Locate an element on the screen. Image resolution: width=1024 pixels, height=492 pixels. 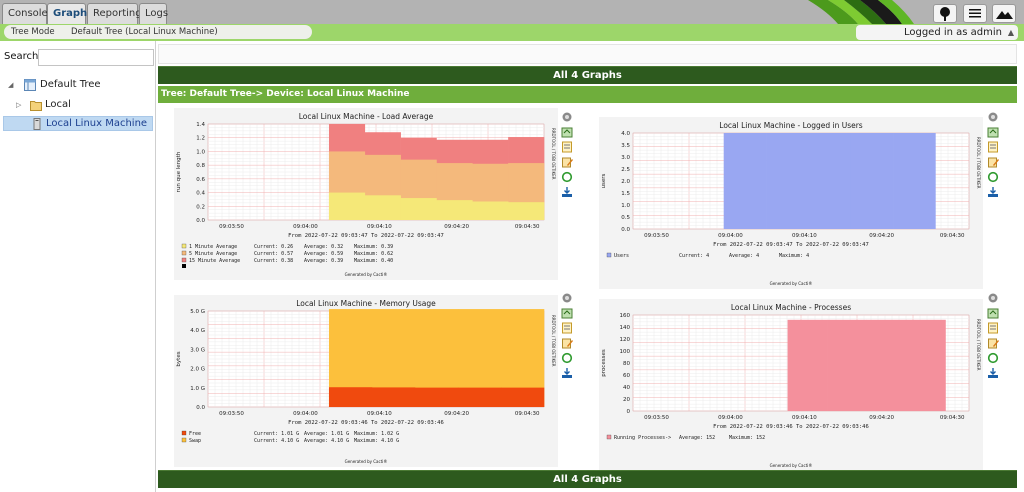
y-tick-label: 140 is located at coordinates (625, 328).